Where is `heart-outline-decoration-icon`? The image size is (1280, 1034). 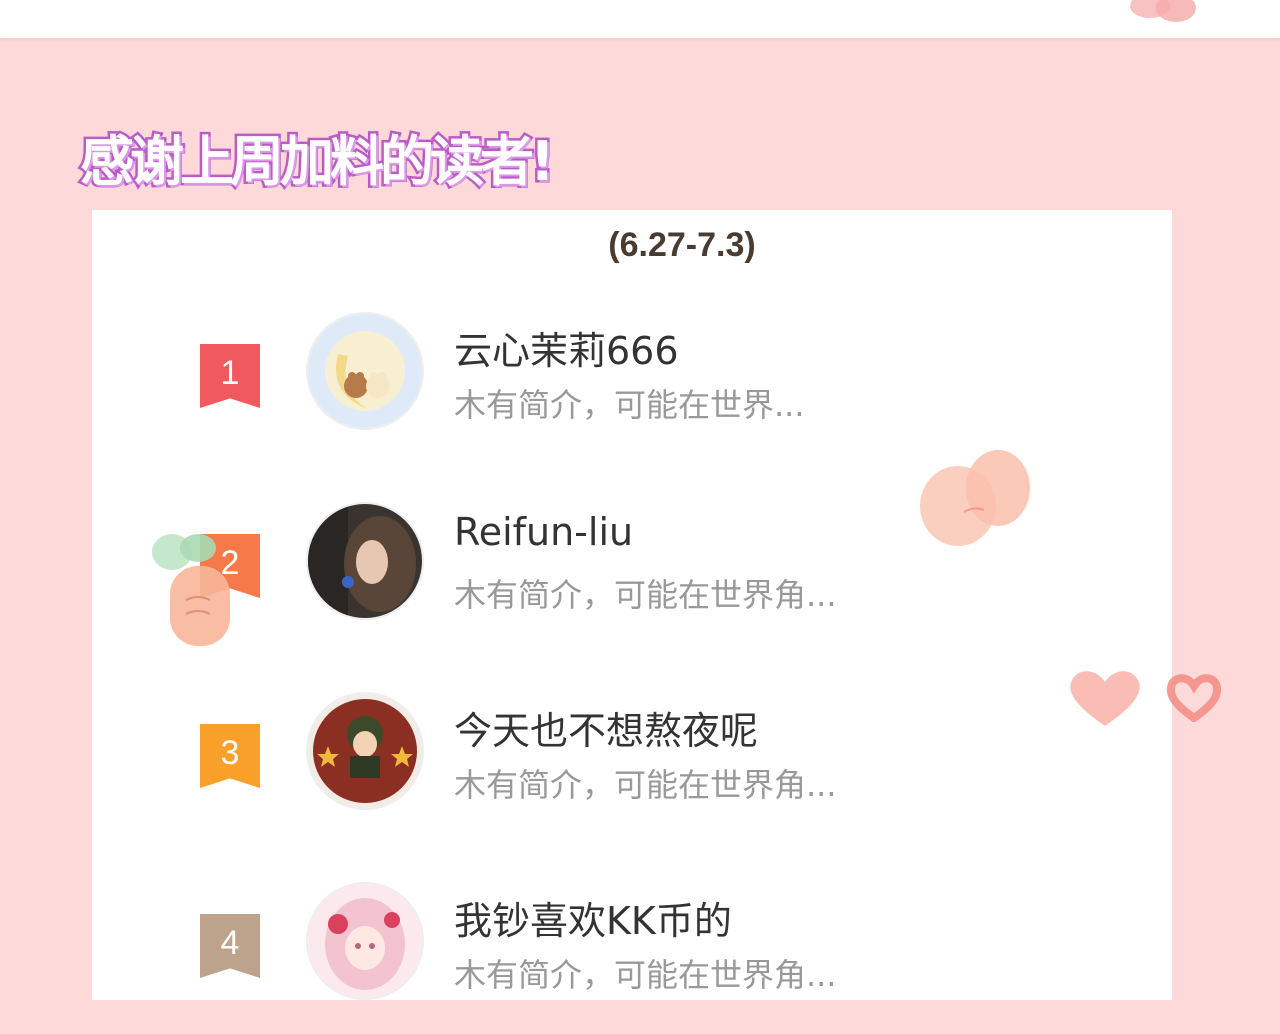 heart-outline-decoration-icon is located at coordinates (1194, 698).